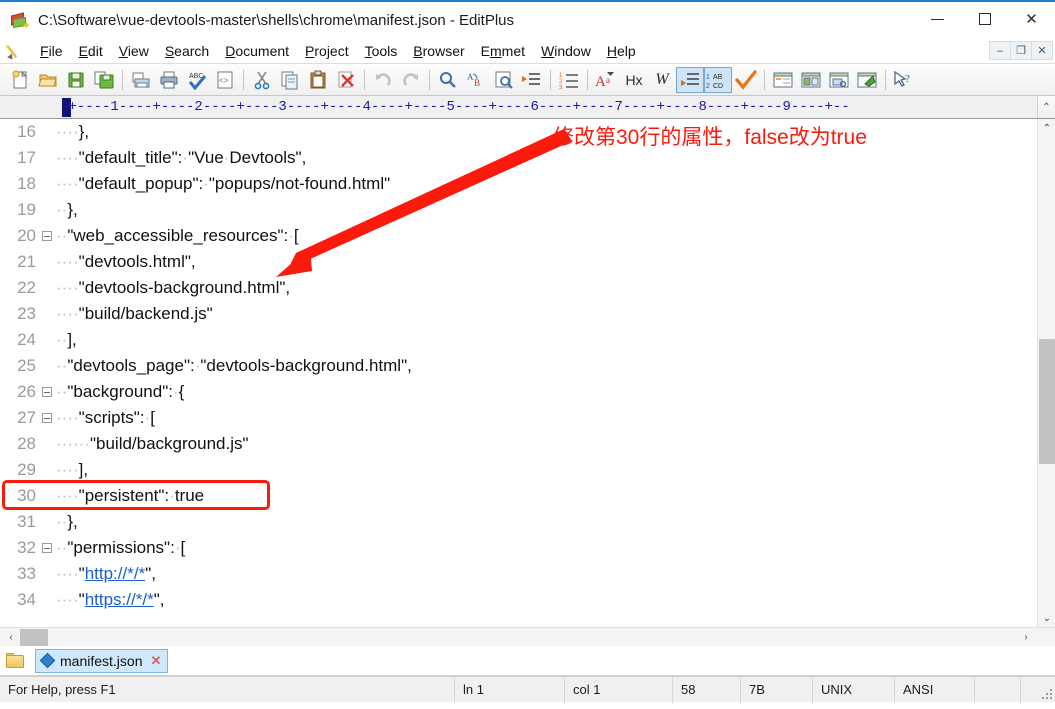  What do you see at coordinates (527, 574) in the screenshot?
I see `code-line: 33 ····"http://*/*",` at bounding box center [527, 574].